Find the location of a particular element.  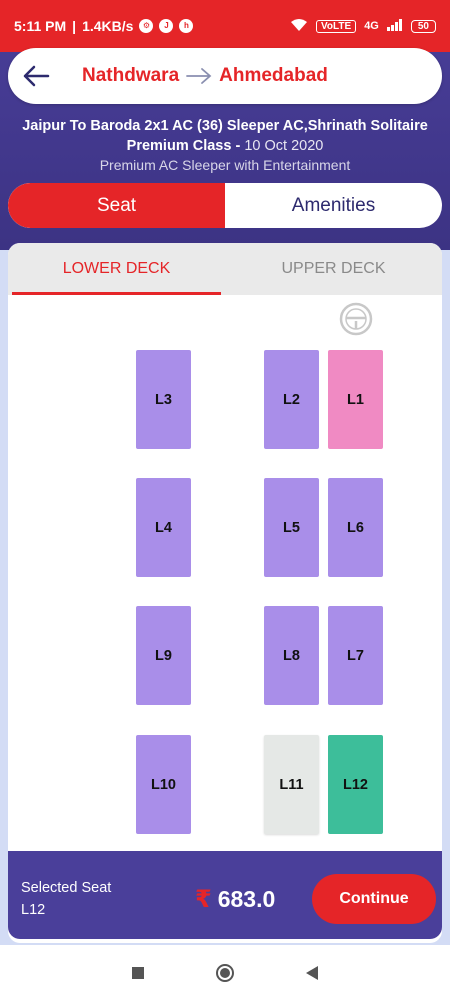

seat-L10: L10 is located at coordinates (163, 784).